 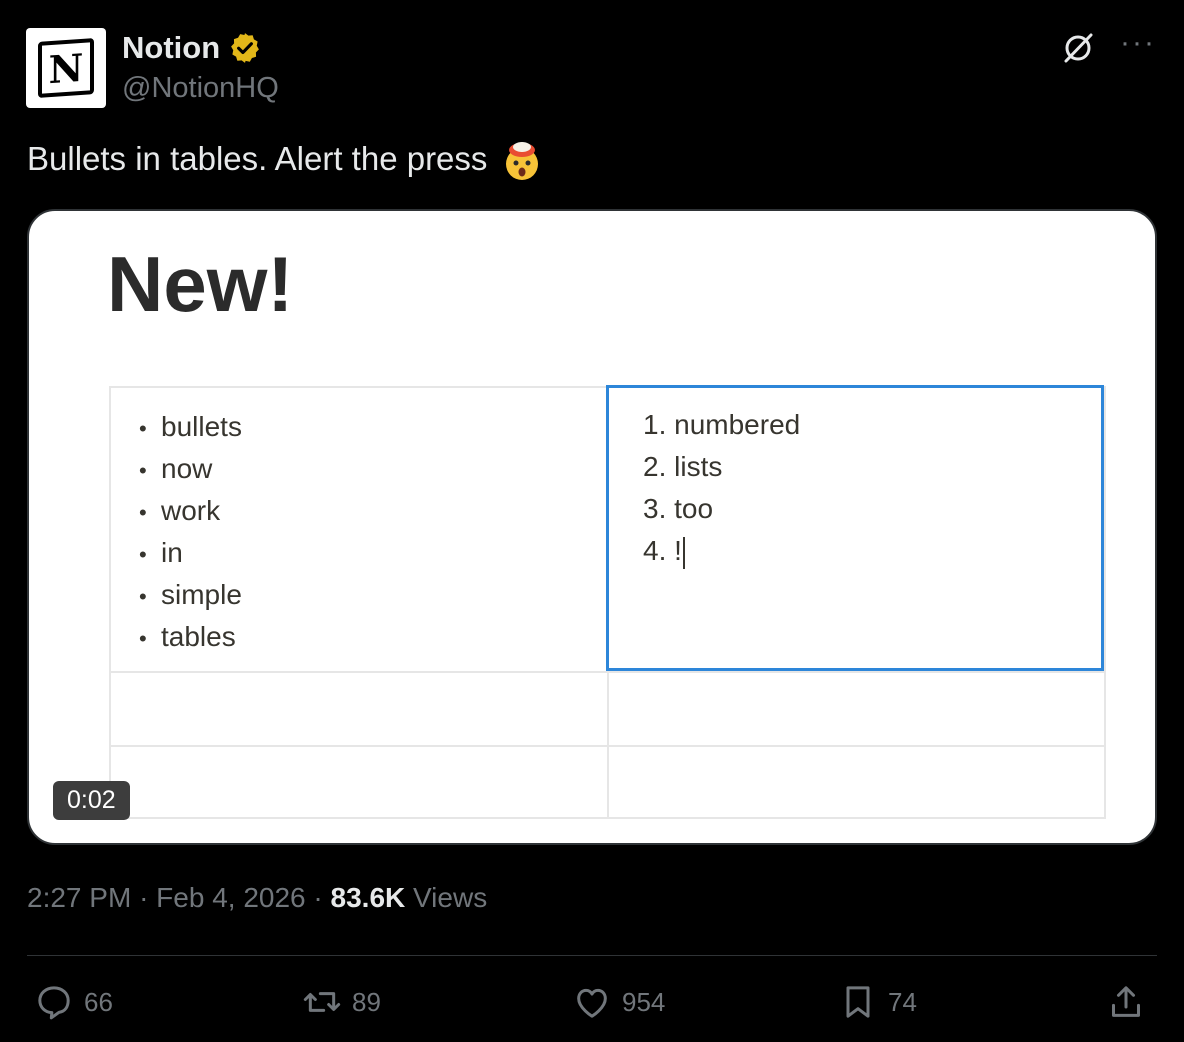 I want to click on reply-button: 66, so click(x=73, y=1002).